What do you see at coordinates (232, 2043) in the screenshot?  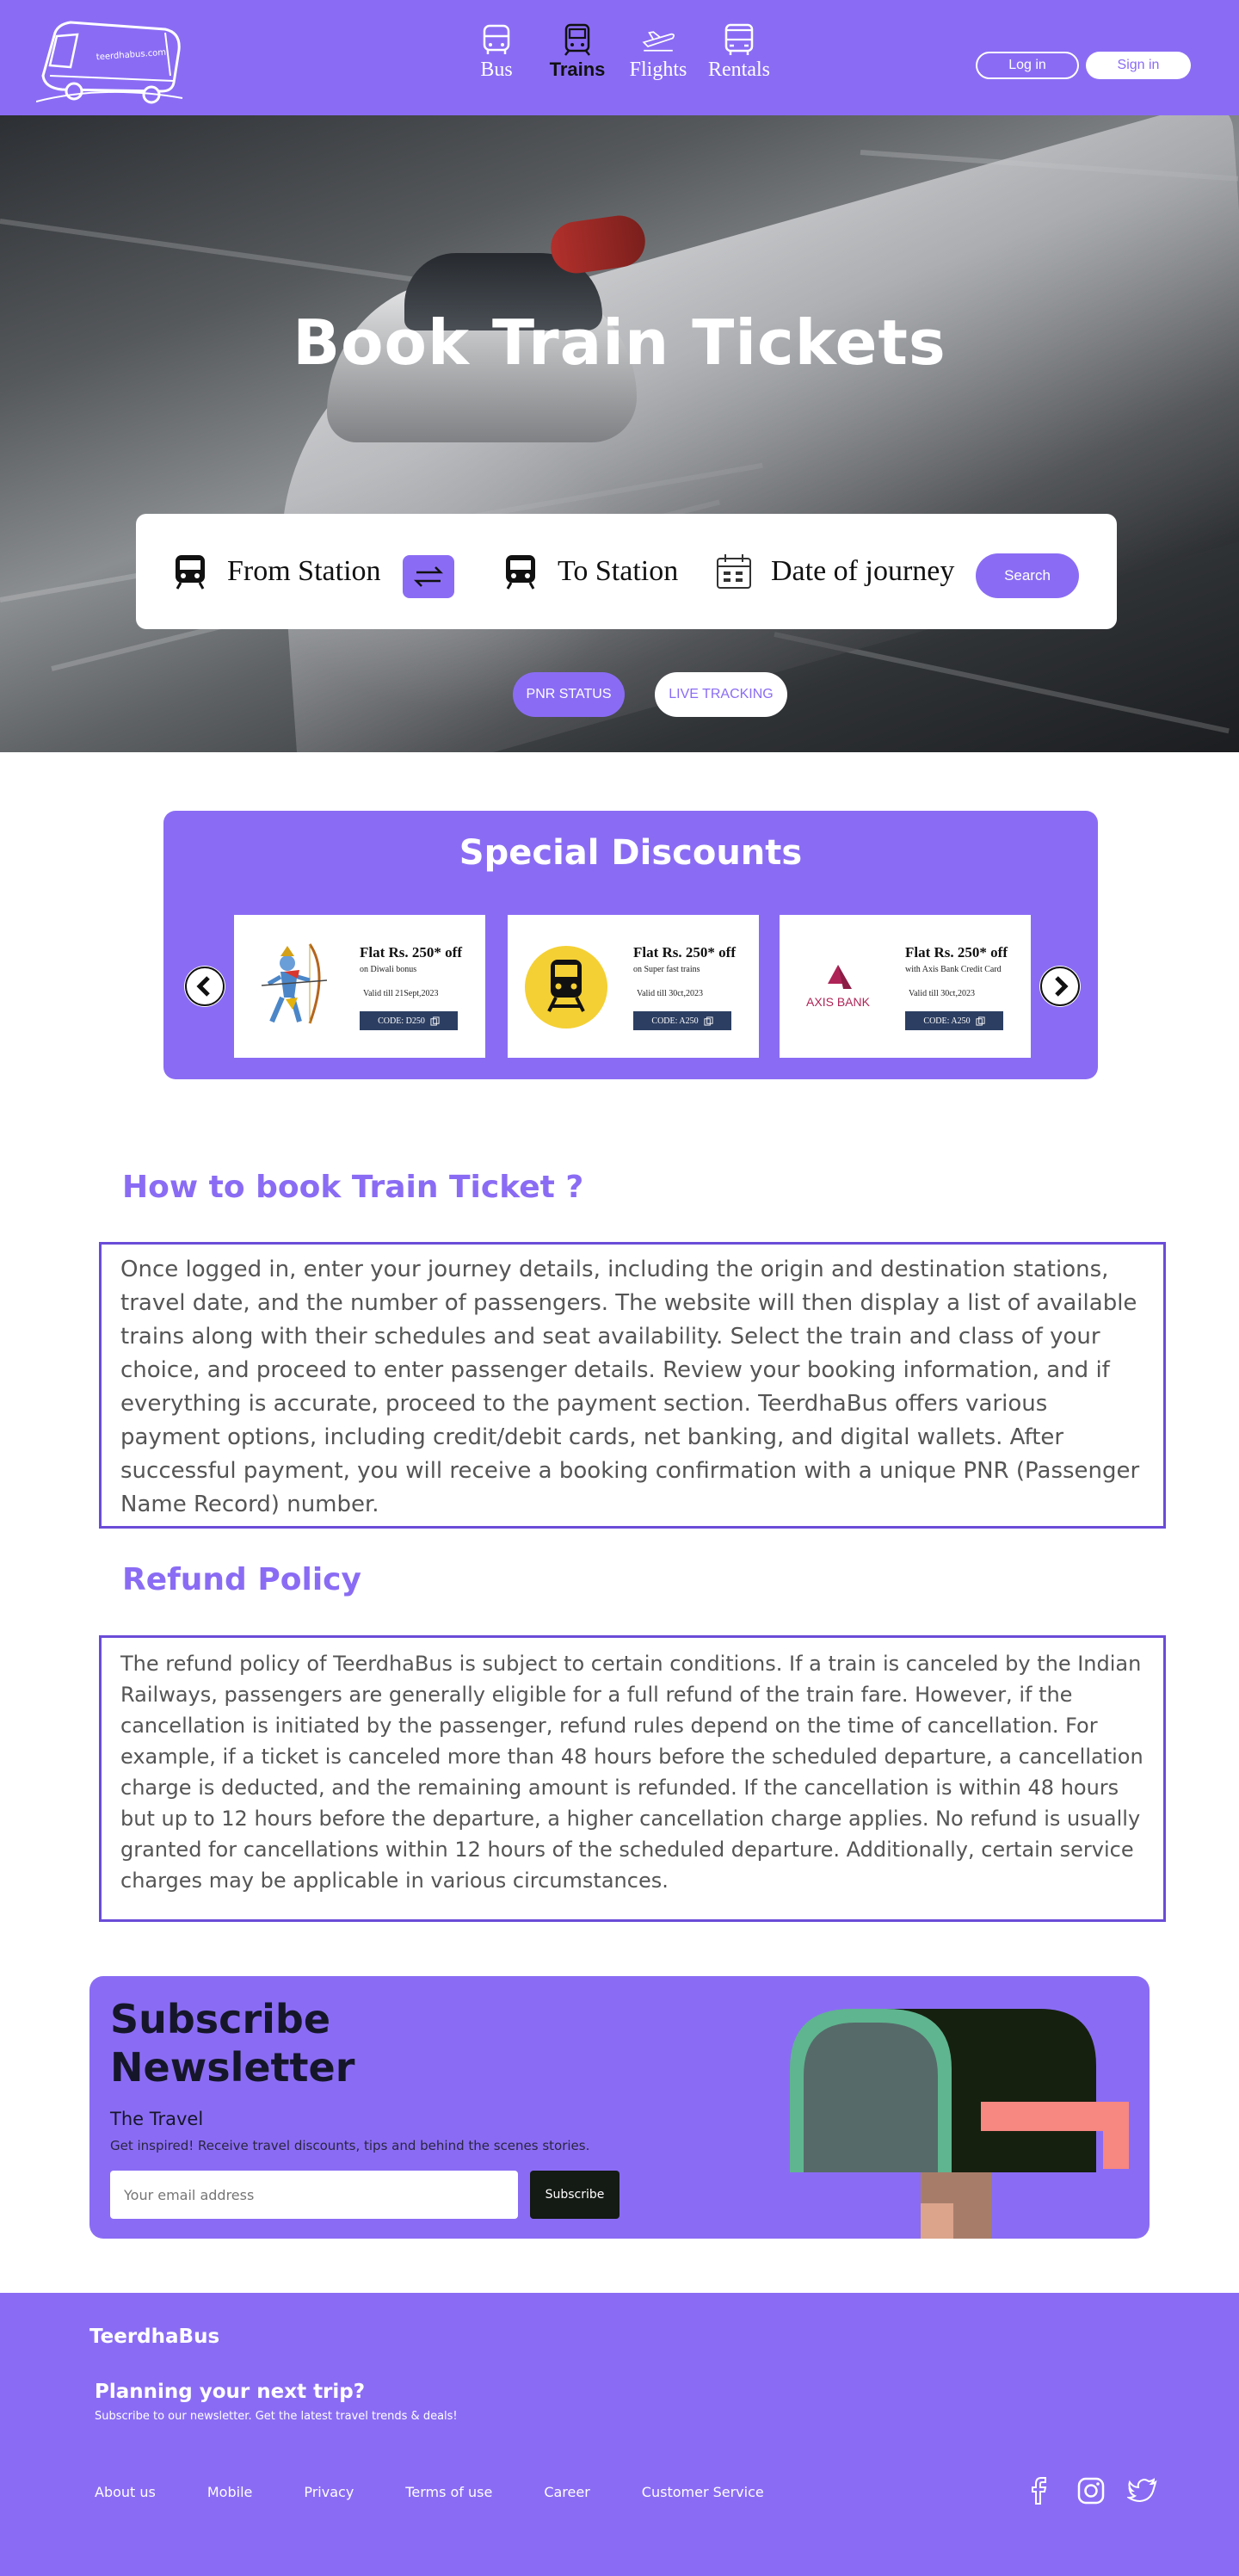 I see `newsletter-title: Subscribe Newsletter` at bounding box center [232, 2043].